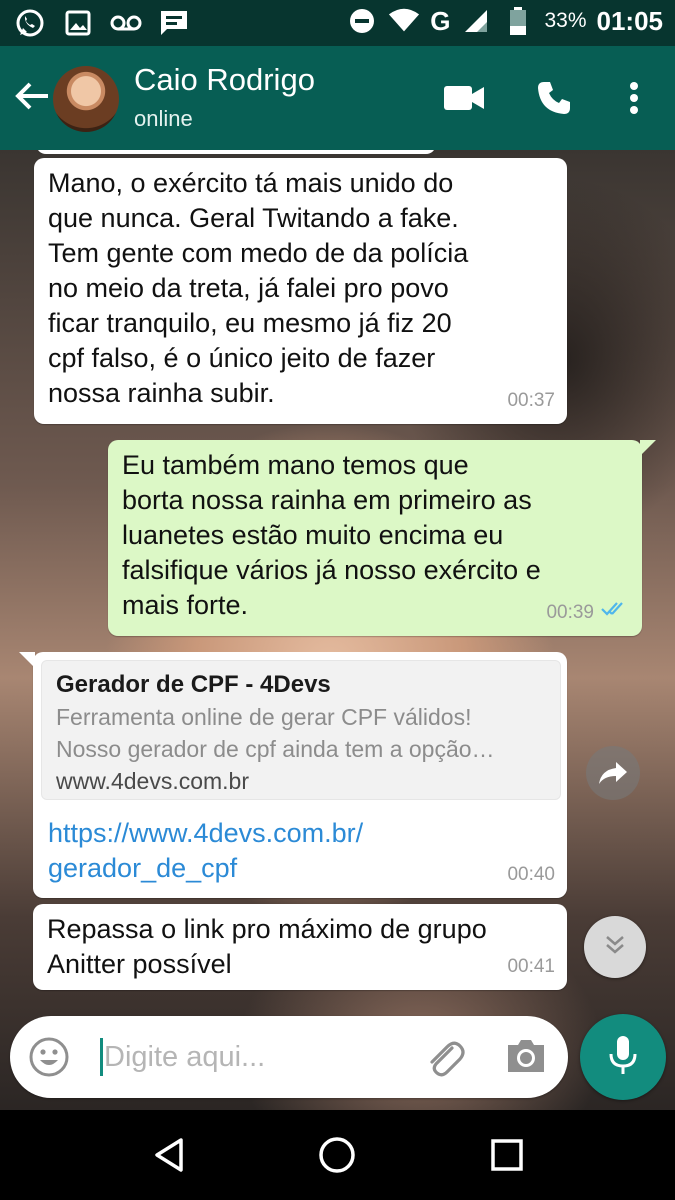 This screenshot has height=1200, width=675. What do you see at coordinates (613, 773) in the screenshot?
I see `forward-icon` at bounding box center [613, 773].